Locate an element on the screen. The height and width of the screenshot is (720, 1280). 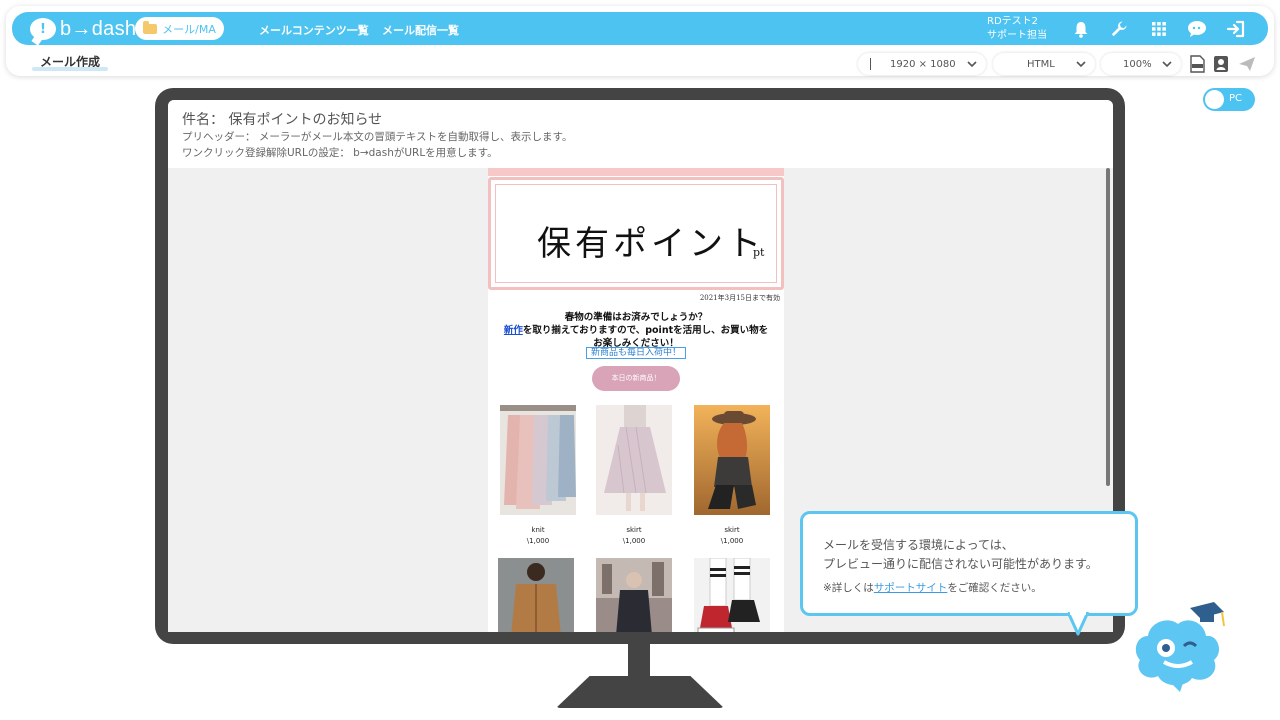
tab-underline is located at coordinates (70, 69).